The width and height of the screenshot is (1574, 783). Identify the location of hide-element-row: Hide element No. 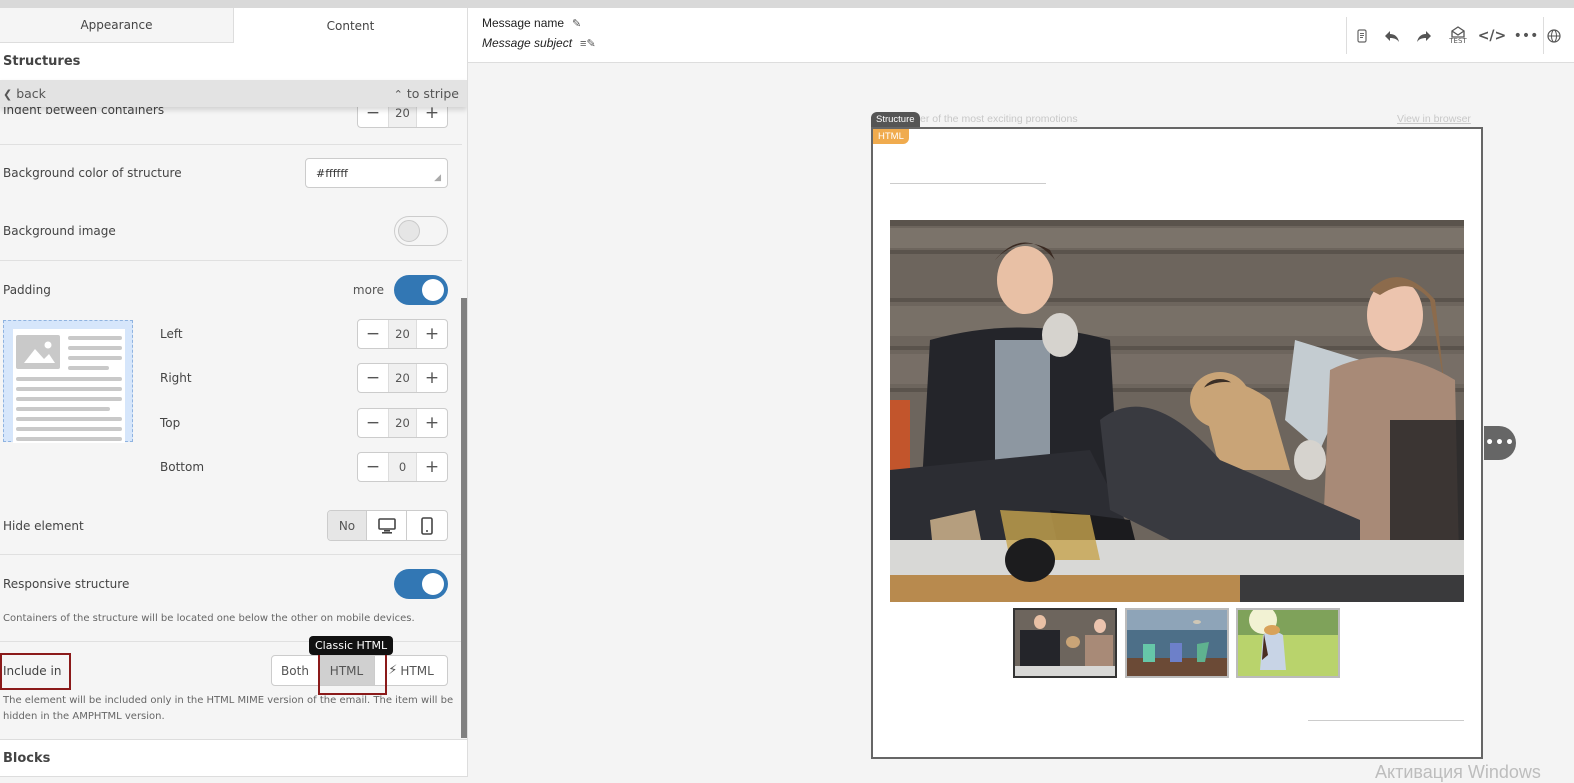
(231, 525).